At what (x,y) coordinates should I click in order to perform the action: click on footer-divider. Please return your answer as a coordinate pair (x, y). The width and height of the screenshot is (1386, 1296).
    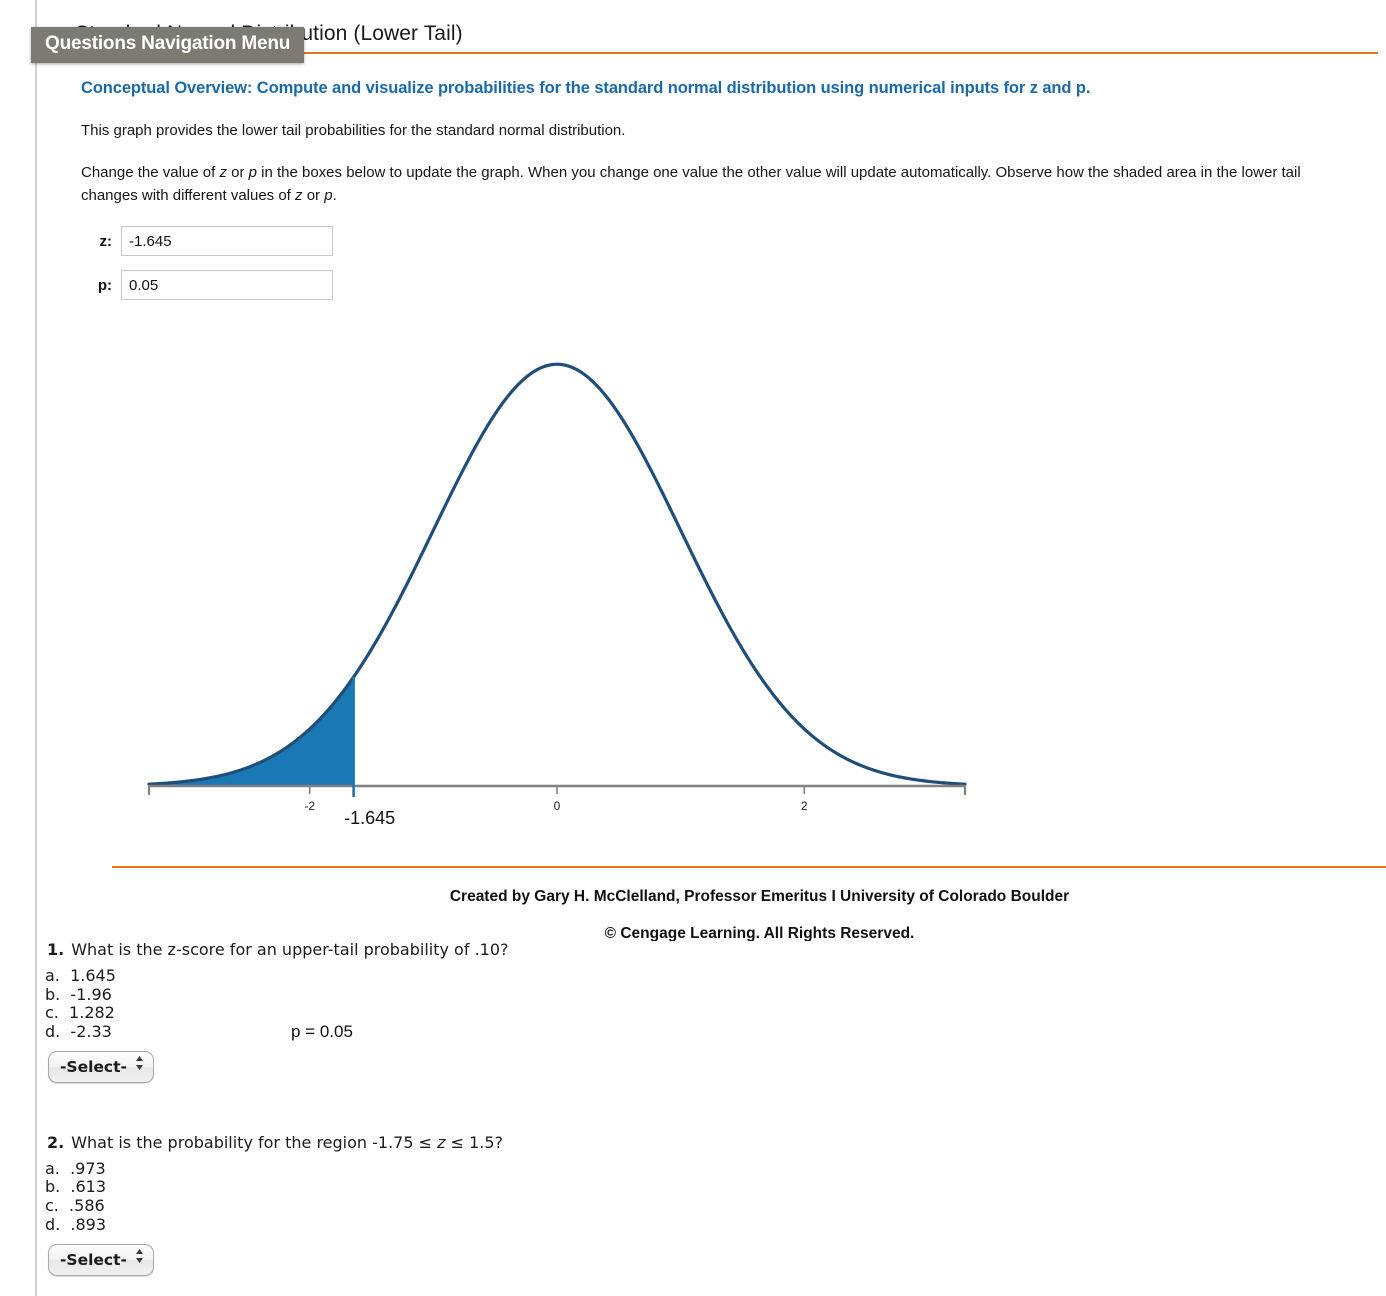
    Looking at the image, I should click on (749, 867).